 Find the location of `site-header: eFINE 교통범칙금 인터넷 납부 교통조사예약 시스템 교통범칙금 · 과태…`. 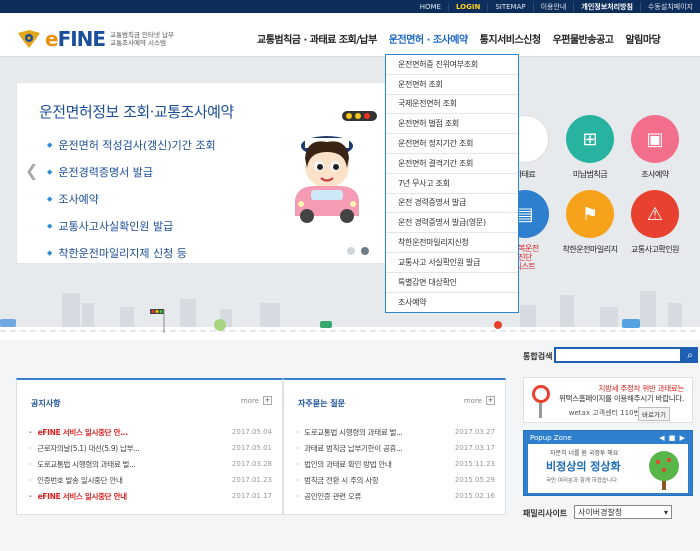

site-header: eFINE 교통범칙금 인터넷 납부 교통조사예약 시스템 교통범칙금 · 과태… is located at coordinates (350, 35).